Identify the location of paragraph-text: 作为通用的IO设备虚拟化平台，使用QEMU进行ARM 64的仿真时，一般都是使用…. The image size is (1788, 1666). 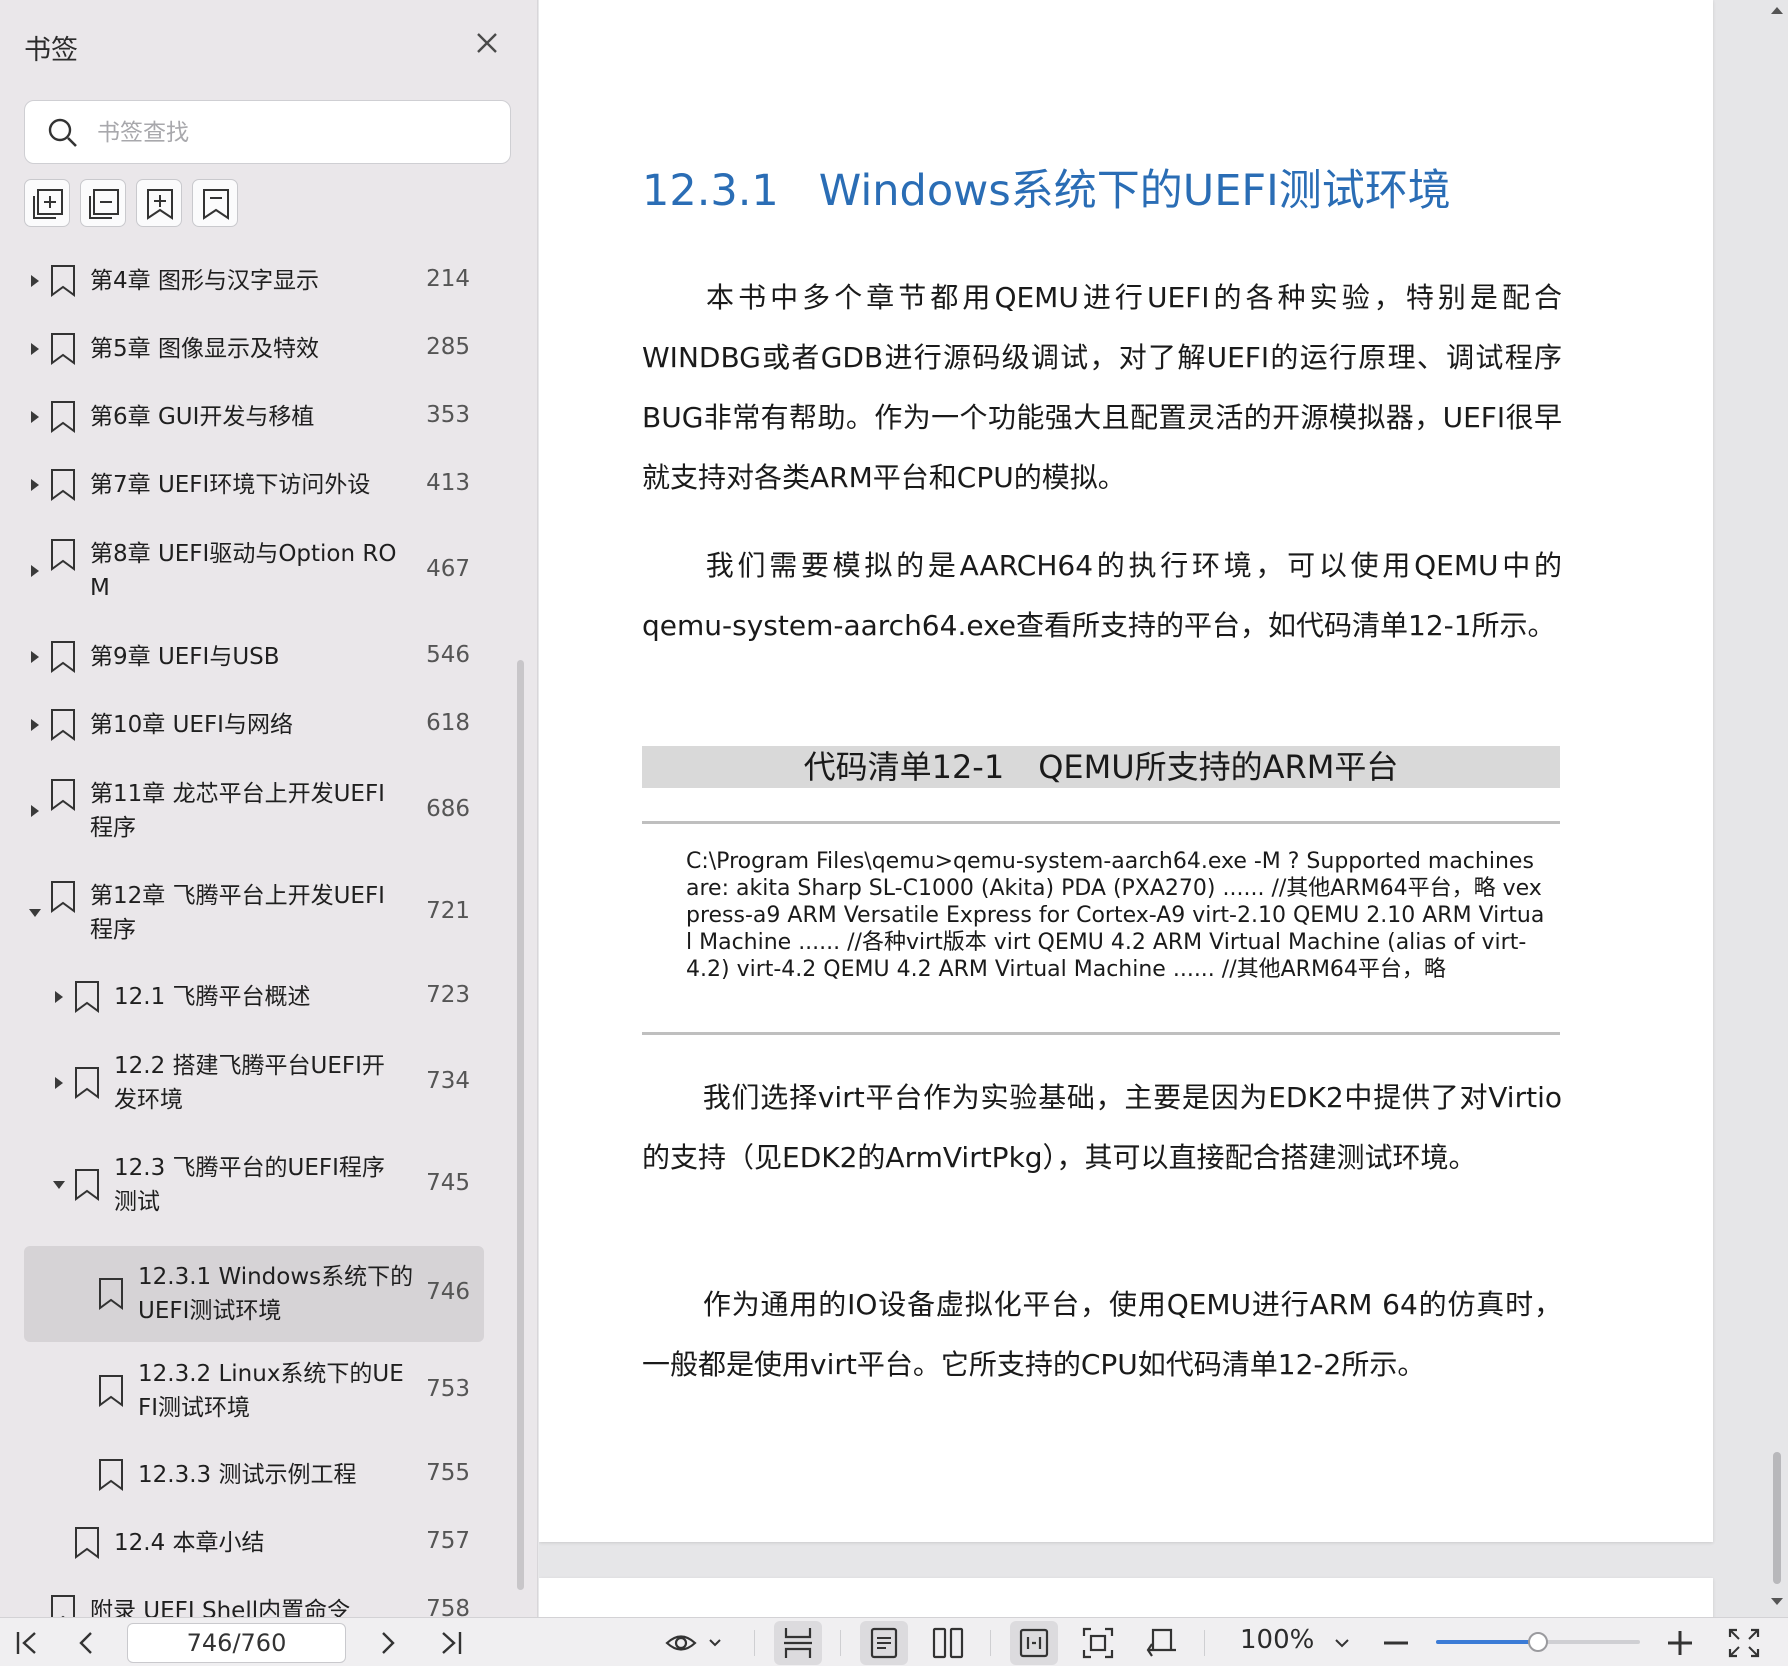
(1102, 1334).